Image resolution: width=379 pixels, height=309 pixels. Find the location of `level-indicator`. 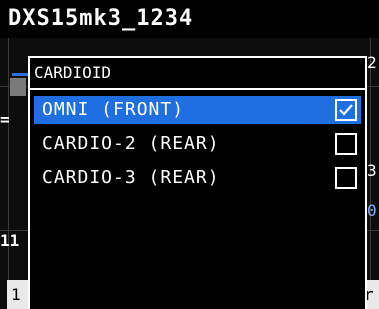

level-indicator is located at coordinates (20, 74).